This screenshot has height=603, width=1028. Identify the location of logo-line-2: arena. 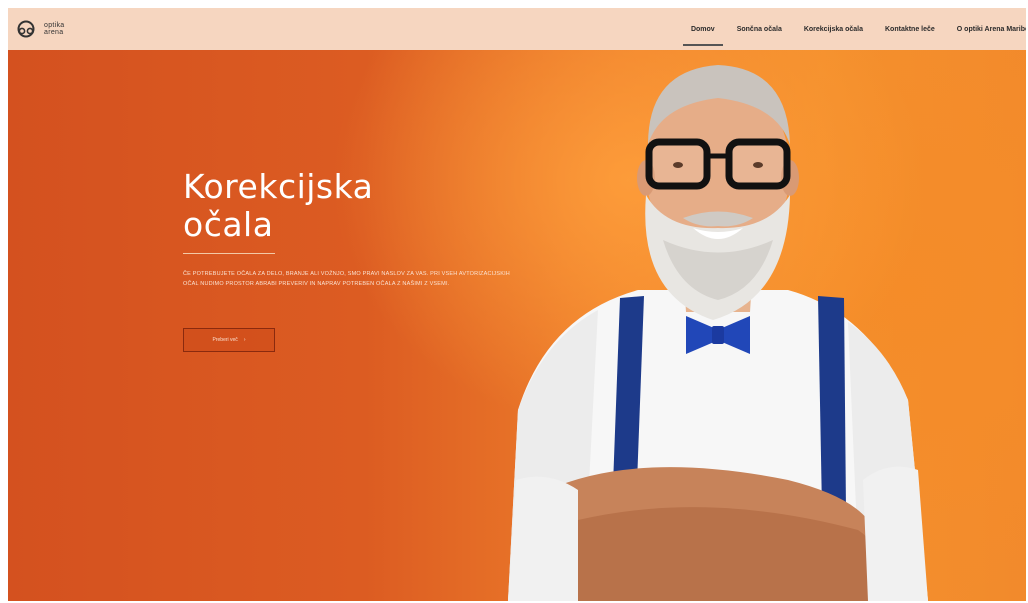
(54, 32).